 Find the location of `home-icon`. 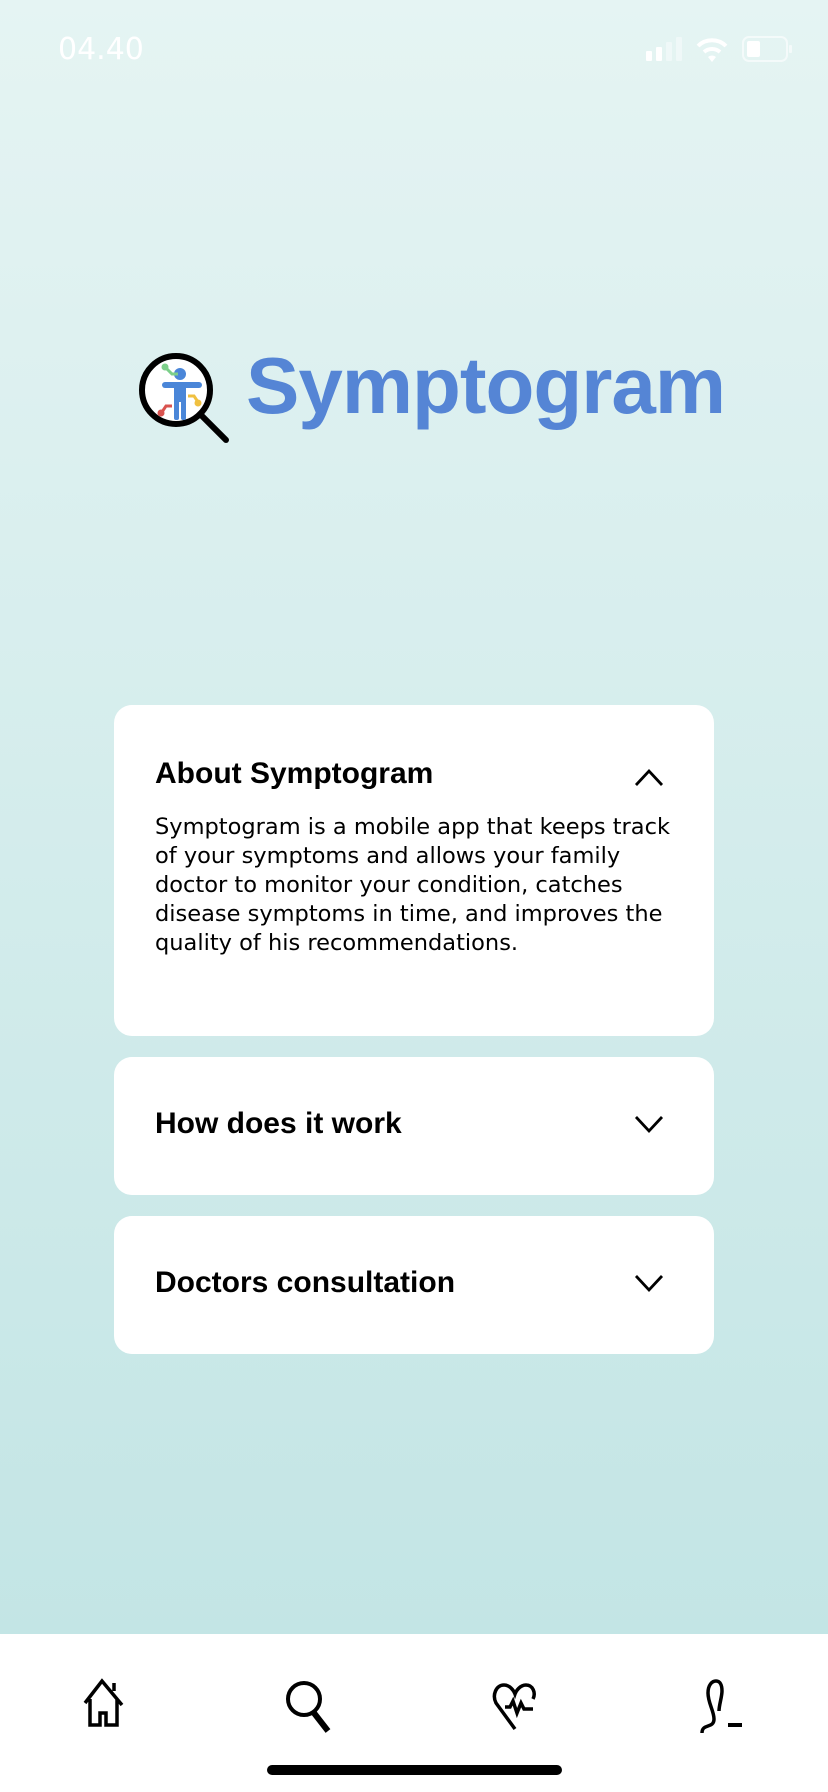

home-icon is located at coordinates (105, 1707).